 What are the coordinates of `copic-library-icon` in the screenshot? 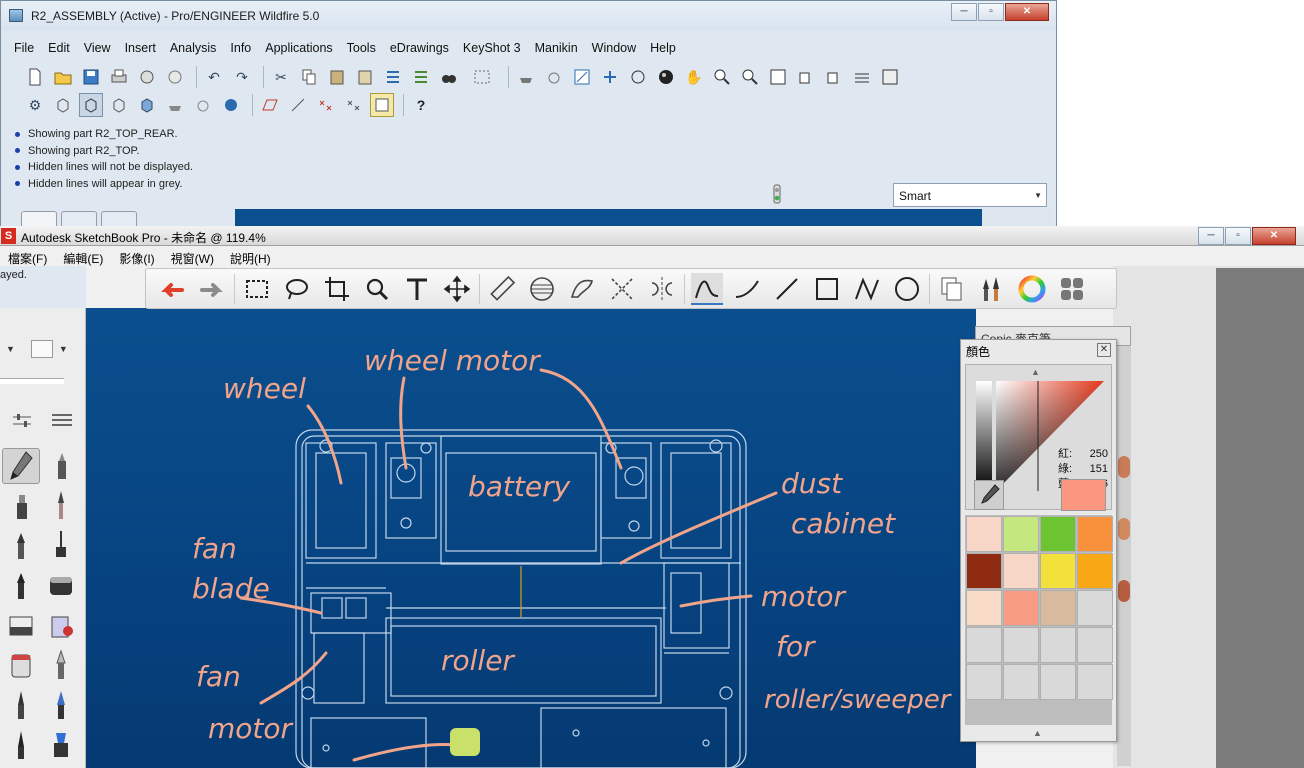 It's located at (1072, 289).